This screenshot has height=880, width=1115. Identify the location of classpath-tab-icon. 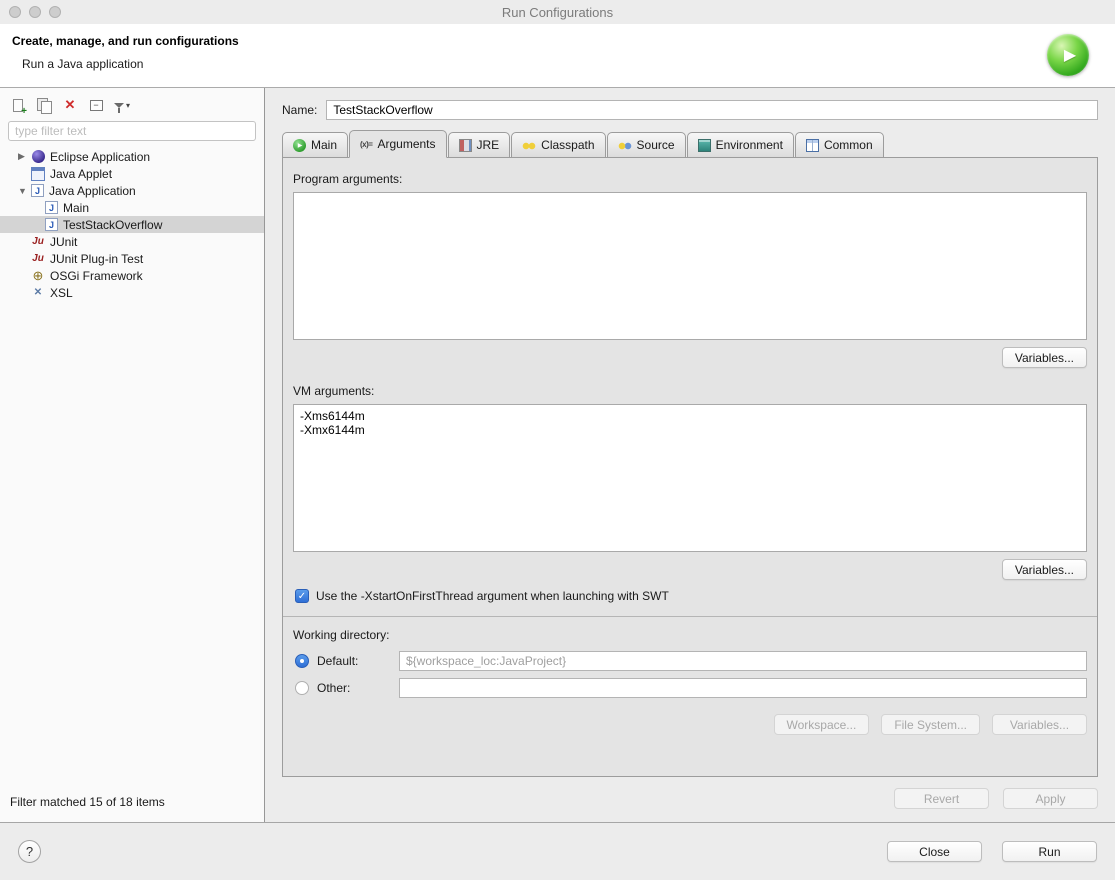
(529, 145).